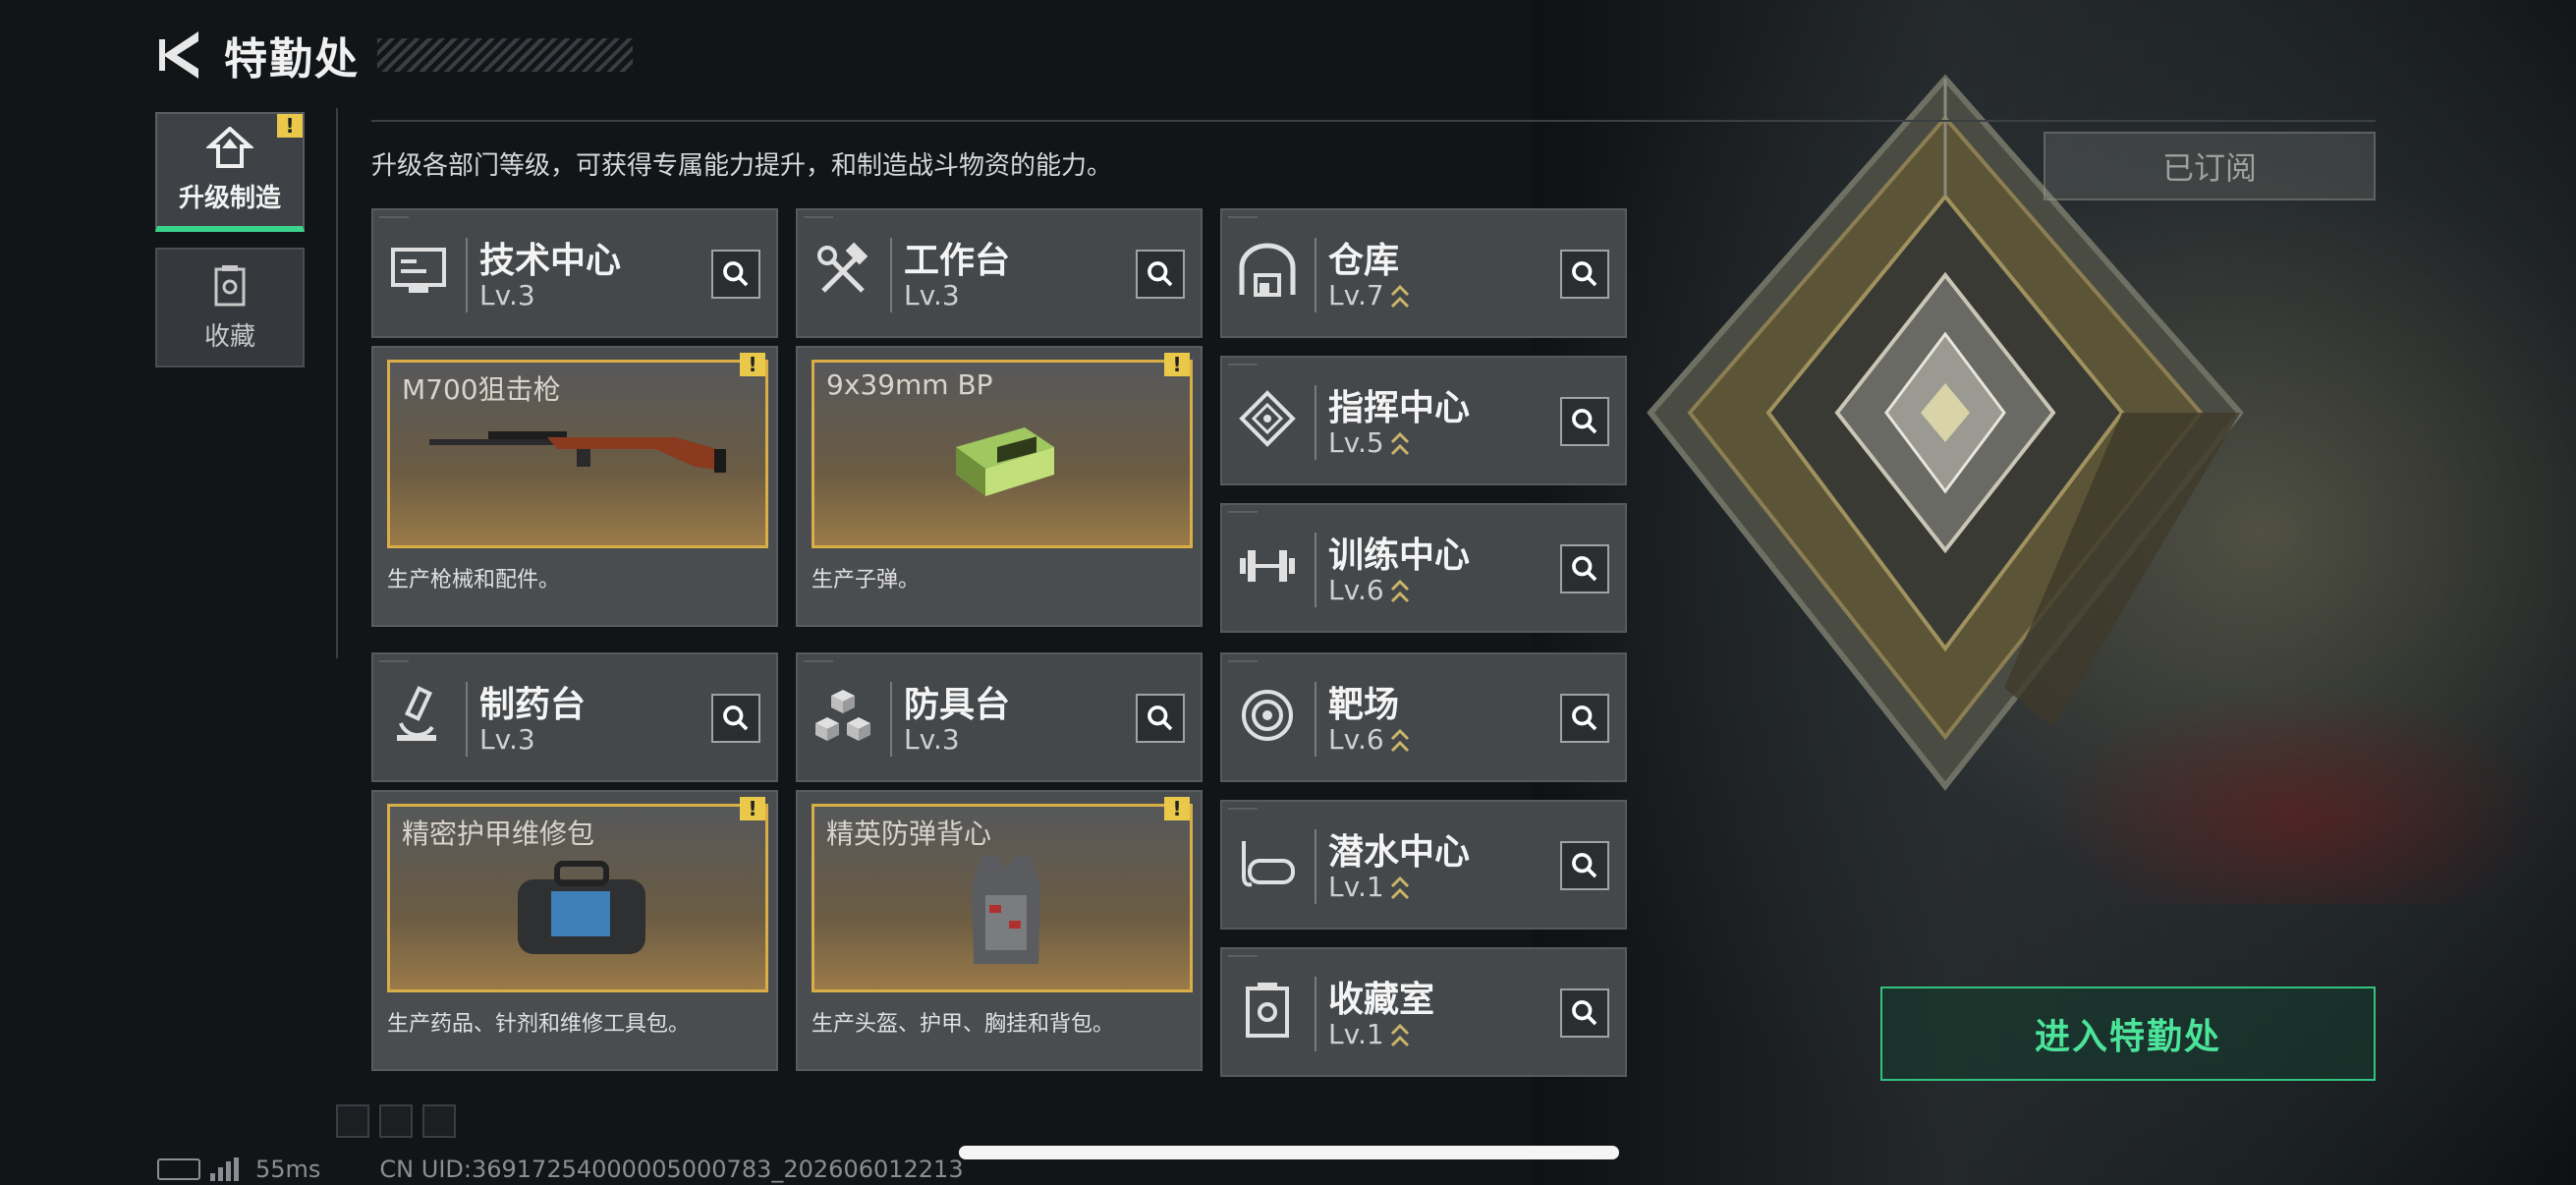 The width and height of the screenshot is (2576, 1185). What do you see at coordinates (481, 389) in the screenshot?
I see `item-name: M700狙击枪` at bounding box center [481, 389].